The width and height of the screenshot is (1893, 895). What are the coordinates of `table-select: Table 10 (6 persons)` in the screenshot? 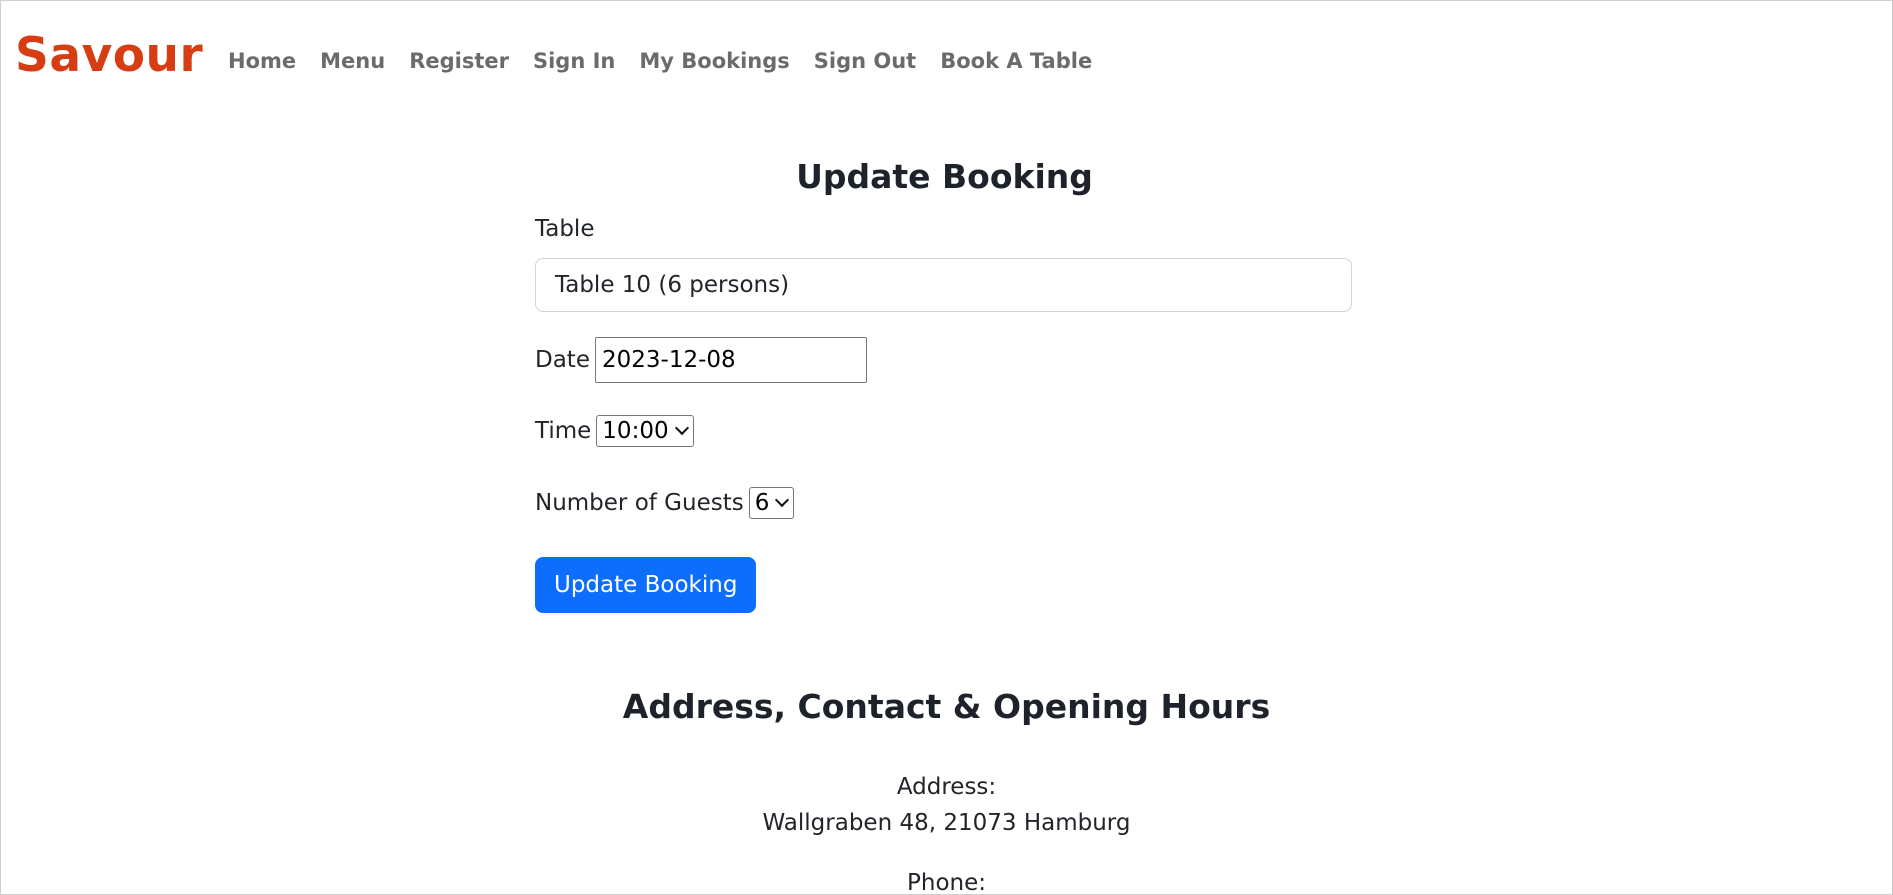 It's located at (943, 285).